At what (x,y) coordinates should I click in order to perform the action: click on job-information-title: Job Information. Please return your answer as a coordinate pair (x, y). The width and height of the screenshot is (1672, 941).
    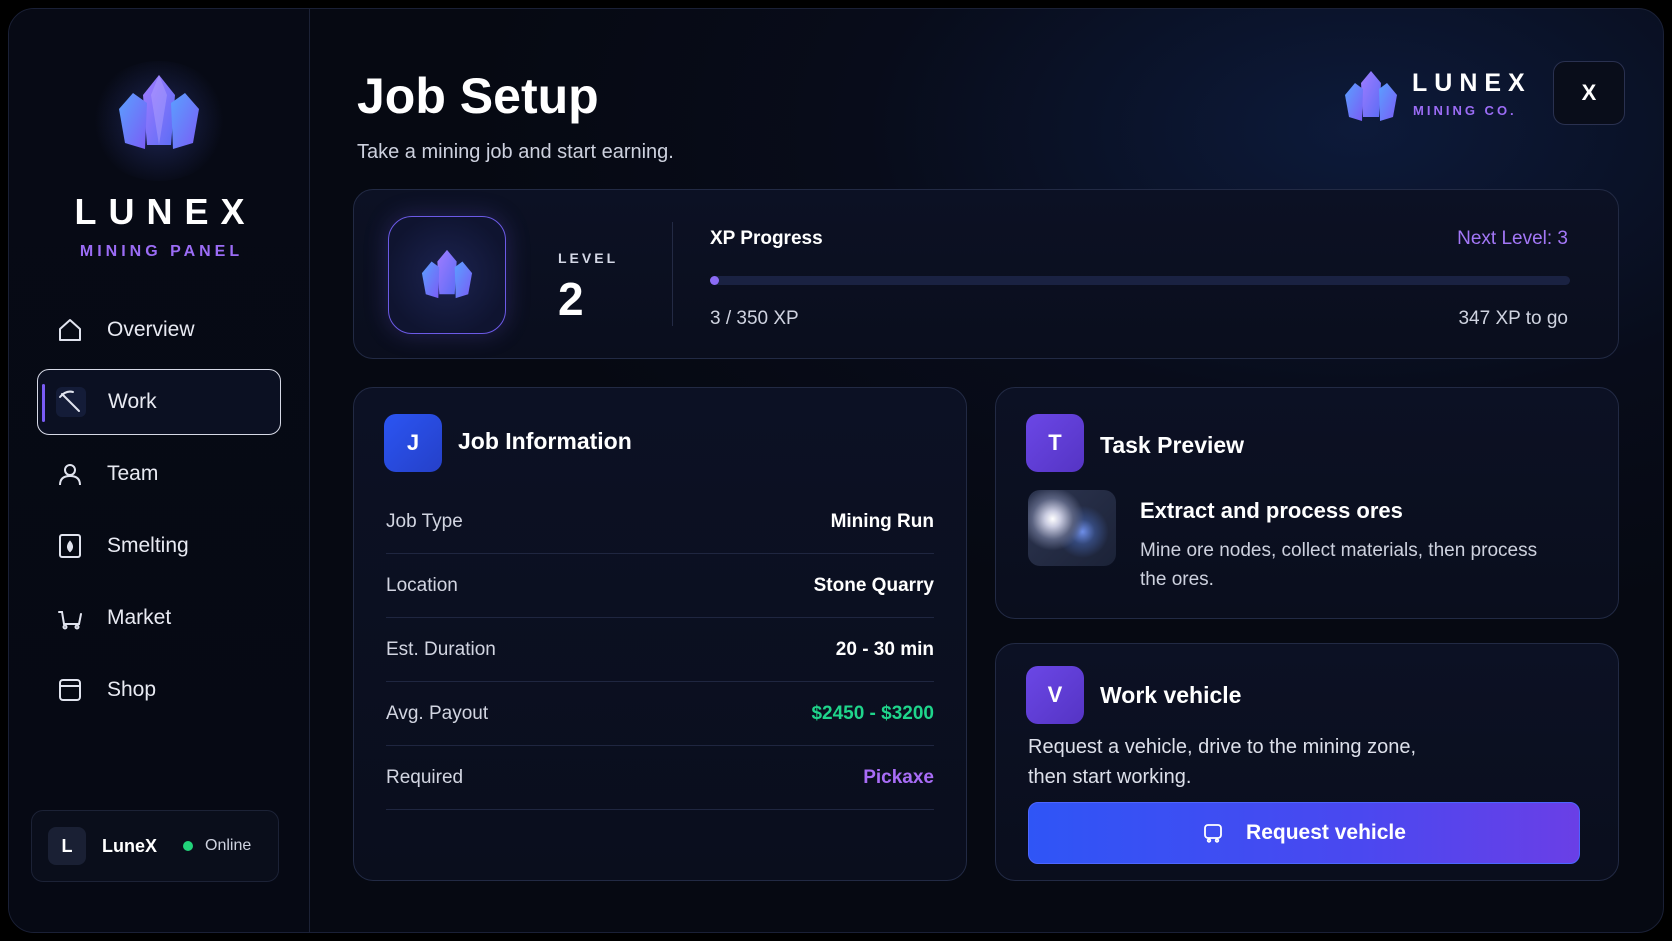
    Looking at the image, I should click on (545, 441).